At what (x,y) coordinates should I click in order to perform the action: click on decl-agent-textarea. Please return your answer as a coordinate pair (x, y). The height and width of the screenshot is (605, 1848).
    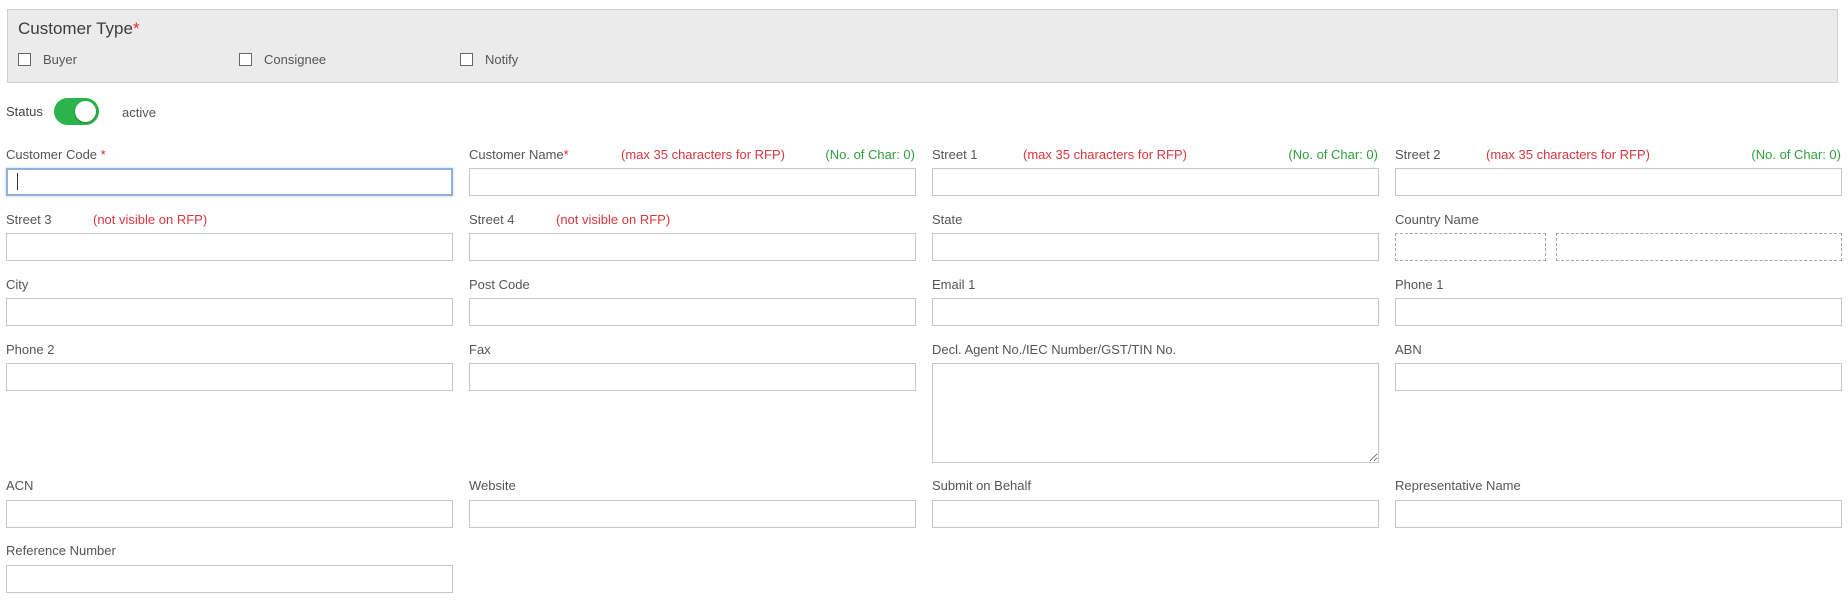
    Looking at the image, I should click on (1155, 413).